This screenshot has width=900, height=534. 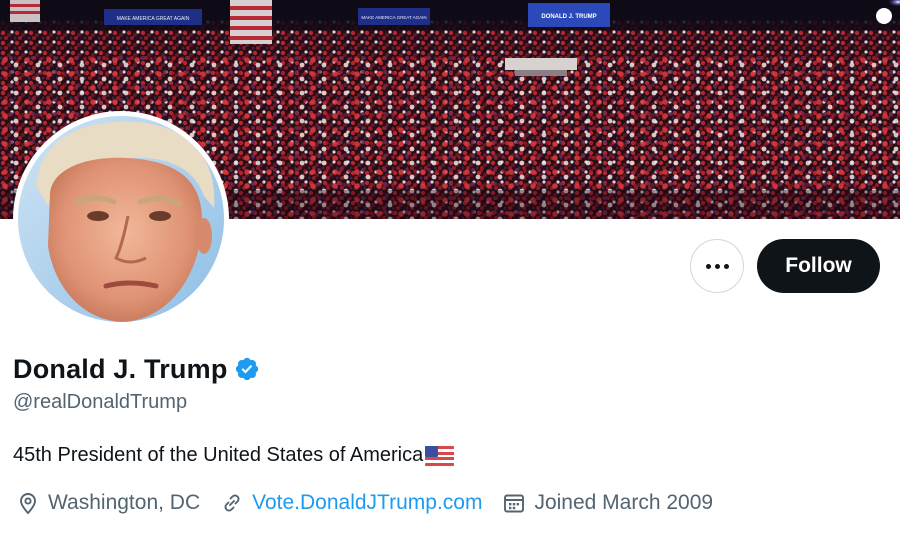 I want to click on banner-sign-2: MAKE AMERICA GREAT AGAIN, so click(x=393, y=17).